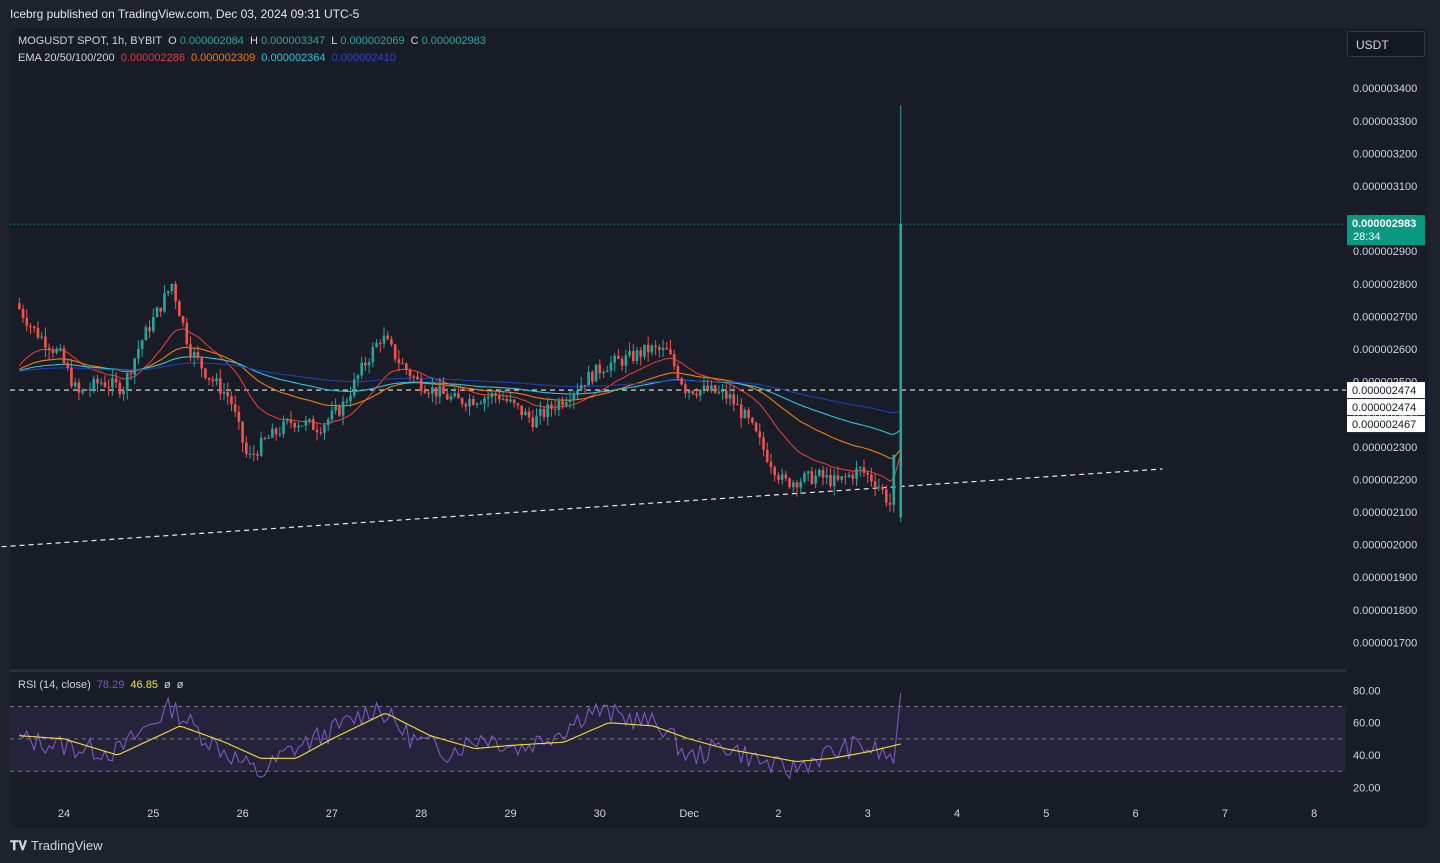  Describe the element at coordinates (1367, 756) in the screenshot. I see `rsi-tick: 40.00` at that location.